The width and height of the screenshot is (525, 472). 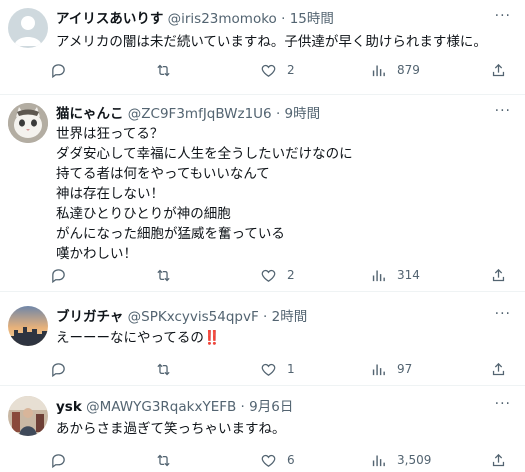 What do you see at coordinates (69, 407) in the screenshot?
I see `display-name: ysk` at bounding box center [69, 407].